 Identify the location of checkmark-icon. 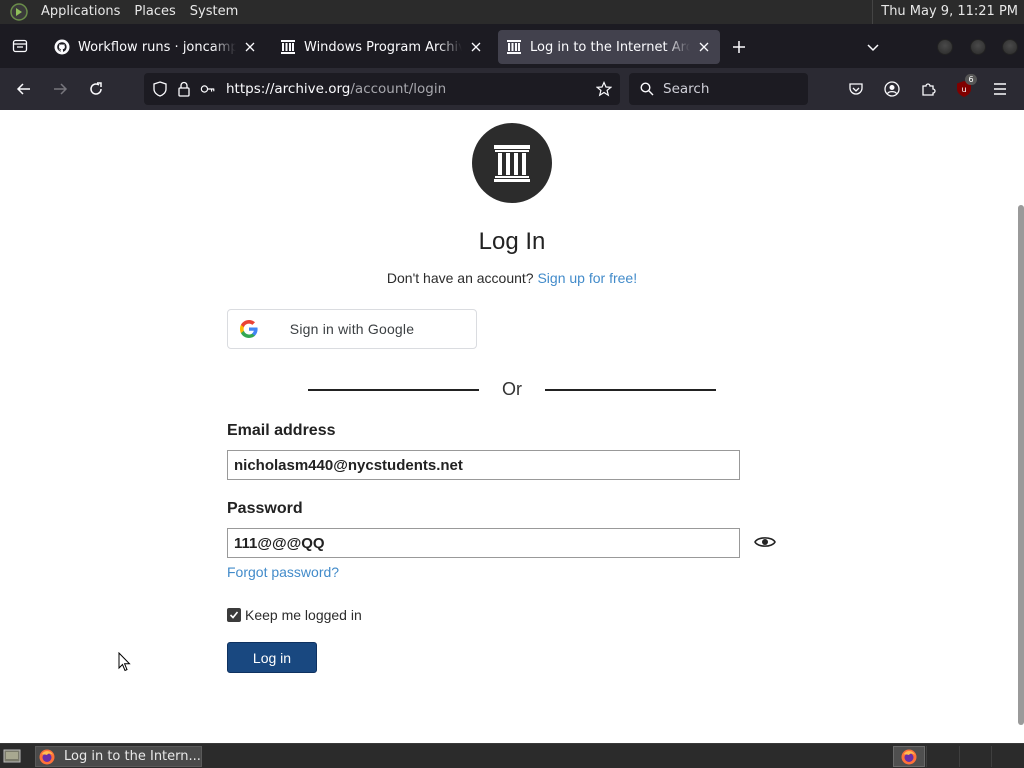
(234, 615).